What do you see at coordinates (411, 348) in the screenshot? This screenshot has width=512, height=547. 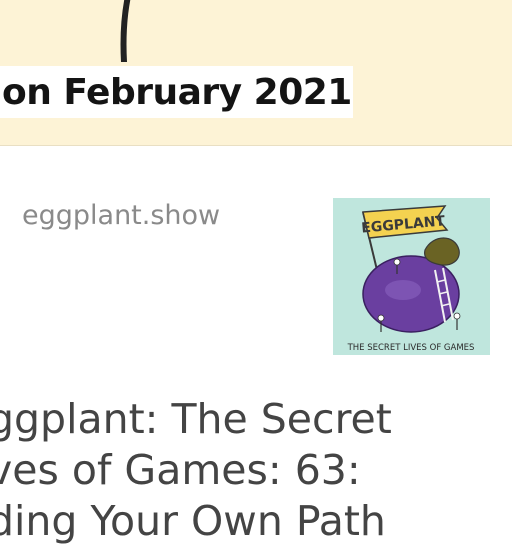 I see `thumb-tagline: THE SECRET LIVES OF GAMES` at bounding box center [411, 348].